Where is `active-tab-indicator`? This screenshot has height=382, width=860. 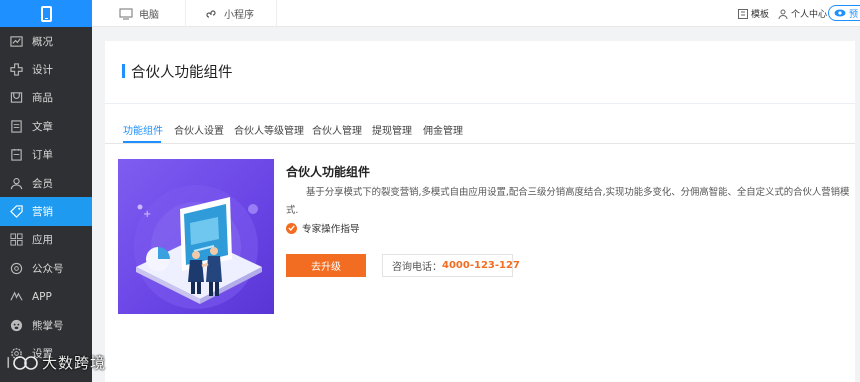
active-tab-indicator is located at coordinates (142, 142).